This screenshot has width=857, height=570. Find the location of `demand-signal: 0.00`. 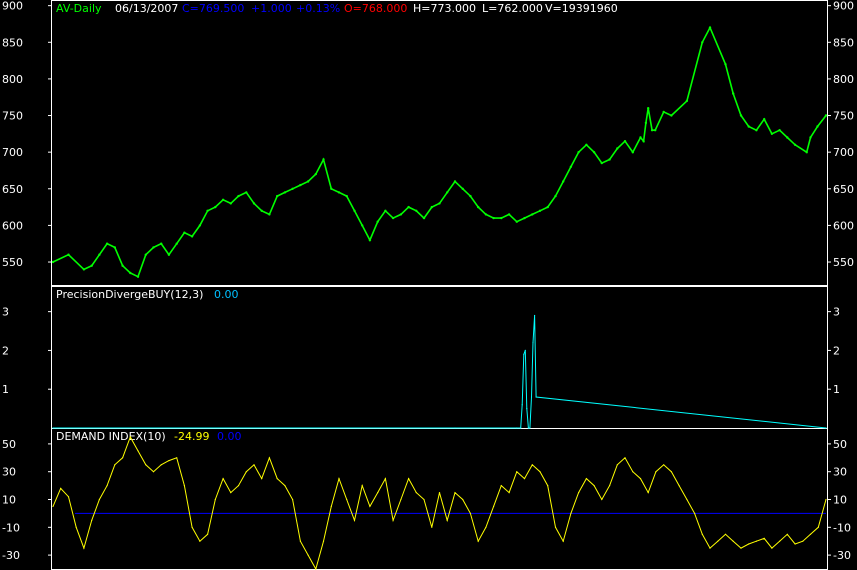

demand-signal: 0.00 is located at coordinates (229, 436).